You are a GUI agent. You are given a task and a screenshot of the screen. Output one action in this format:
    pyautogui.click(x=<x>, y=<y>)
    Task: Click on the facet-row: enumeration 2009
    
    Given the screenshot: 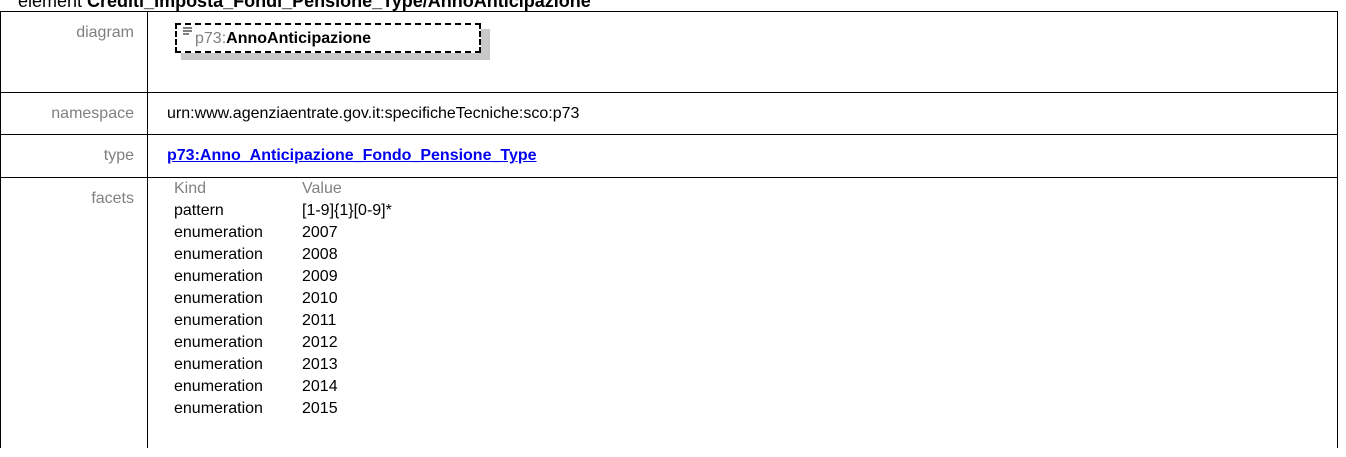 What is the action you would take?
    pyautogui.click(x=755, y=277)
    